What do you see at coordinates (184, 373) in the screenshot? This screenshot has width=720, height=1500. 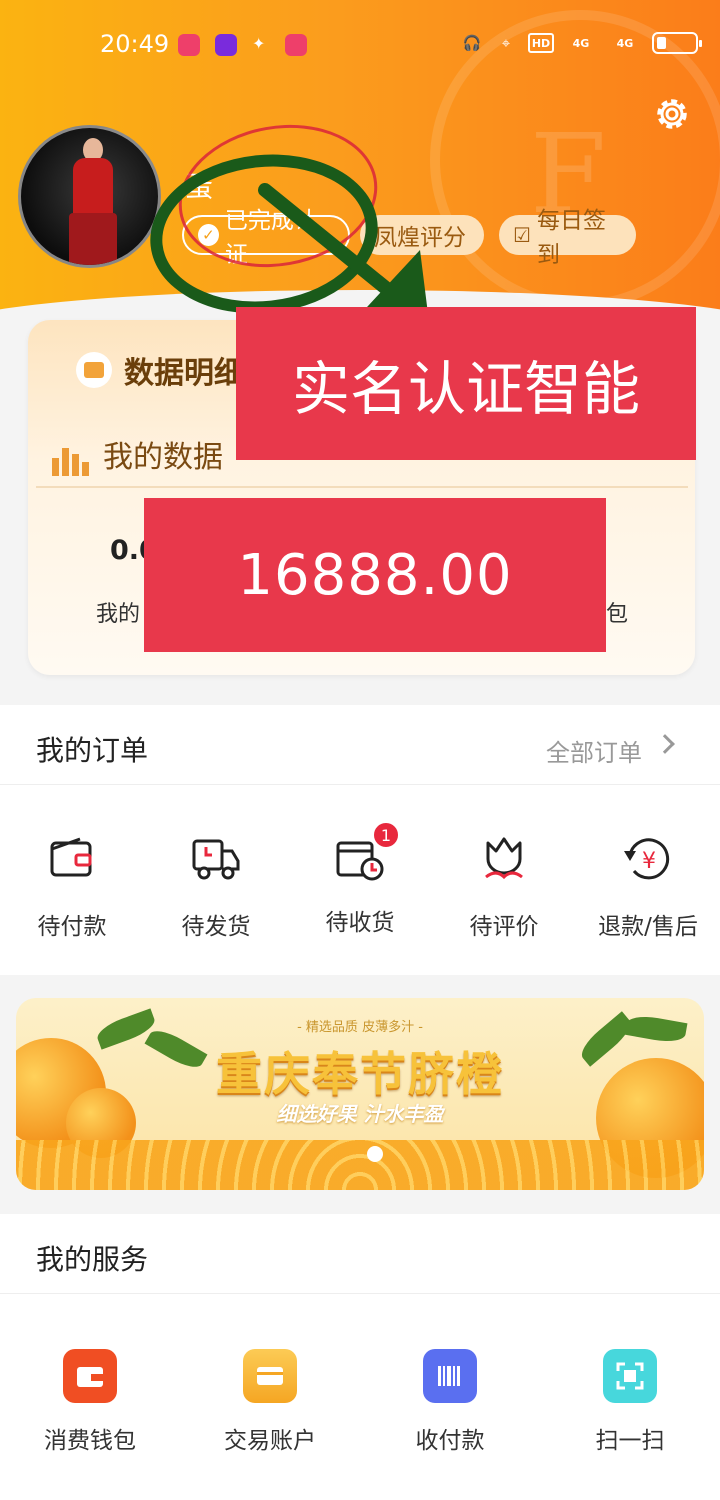 I see `data-card-title: 数据明细` at bounding box center [184, 373].